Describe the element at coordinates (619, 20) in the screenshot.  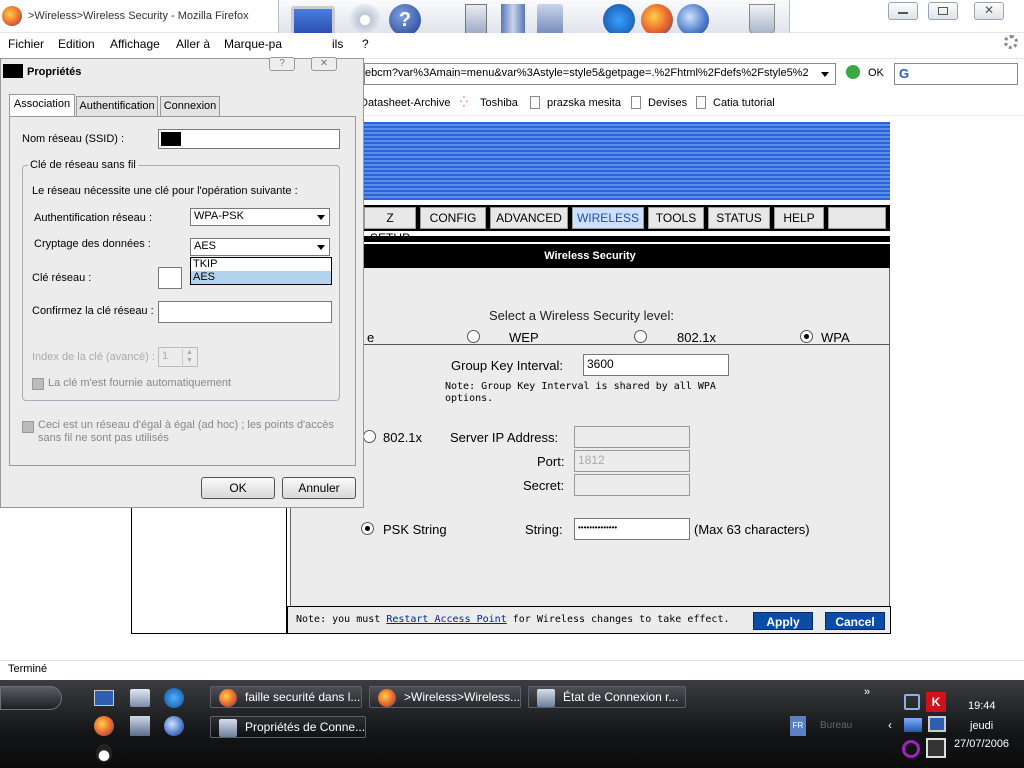
I see `media-player-icon` at that location.